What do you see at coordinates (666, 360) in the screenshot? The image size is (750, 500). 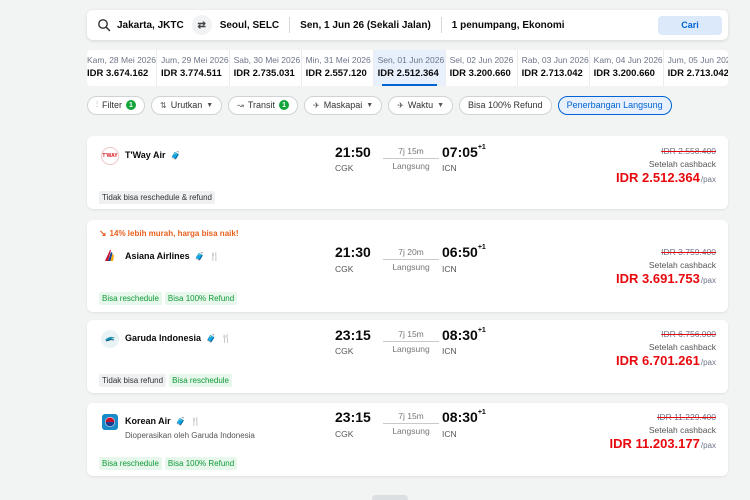 I see `final-price: IDR 6.701.261/pax` at bounding box center [666, 360].